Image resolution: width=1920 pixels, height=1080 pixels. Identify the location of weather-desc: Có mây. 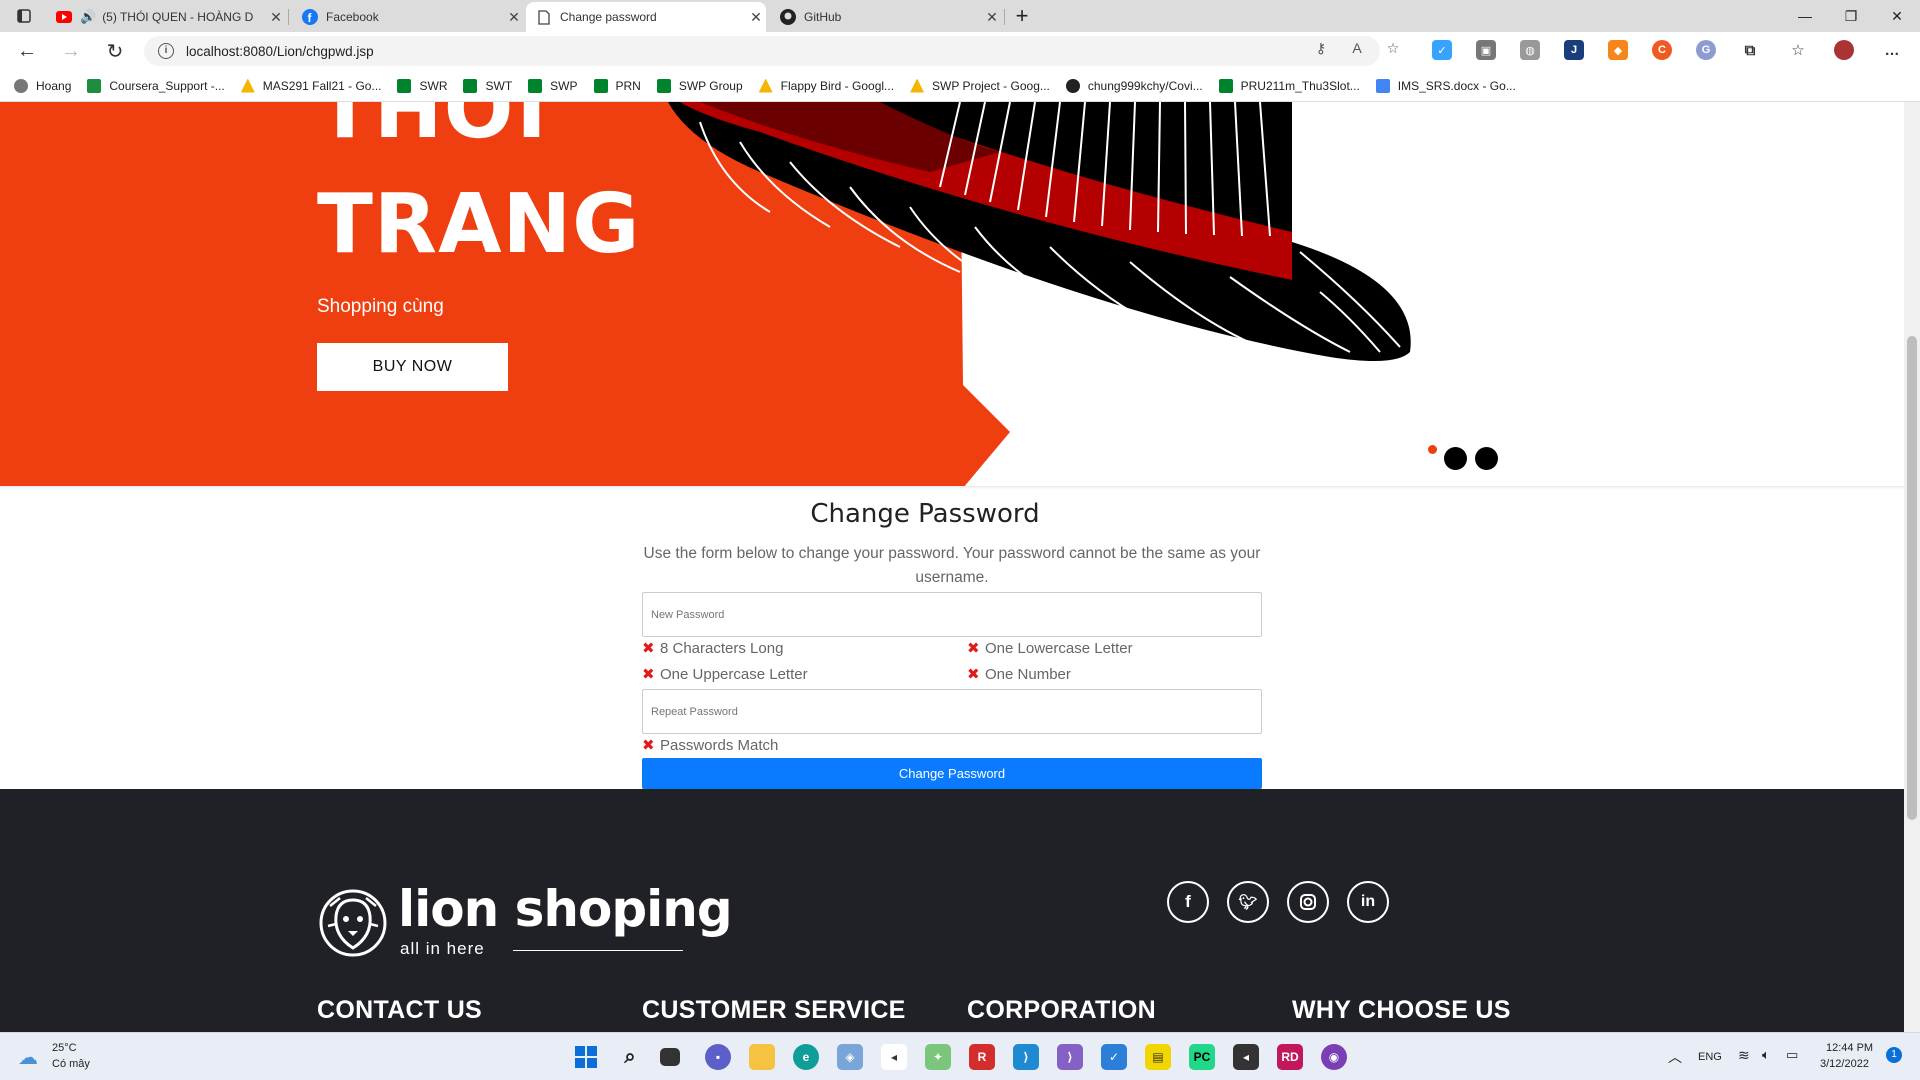
(71, 1064).